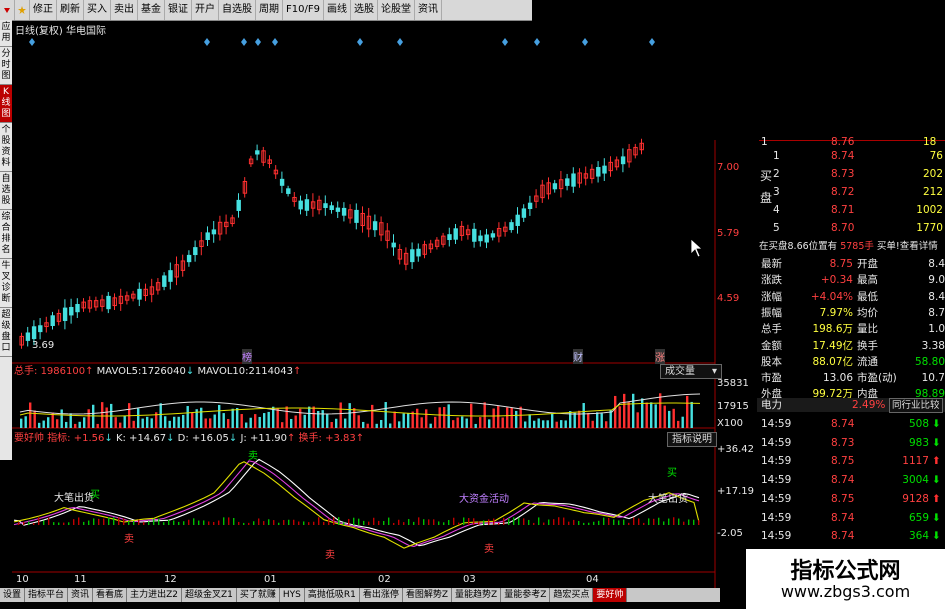 This screenshot has height=609, width=945. Describe the element at coordinates (843, 192) in the screenshot. I see `bid-price: 8.72` at that location.